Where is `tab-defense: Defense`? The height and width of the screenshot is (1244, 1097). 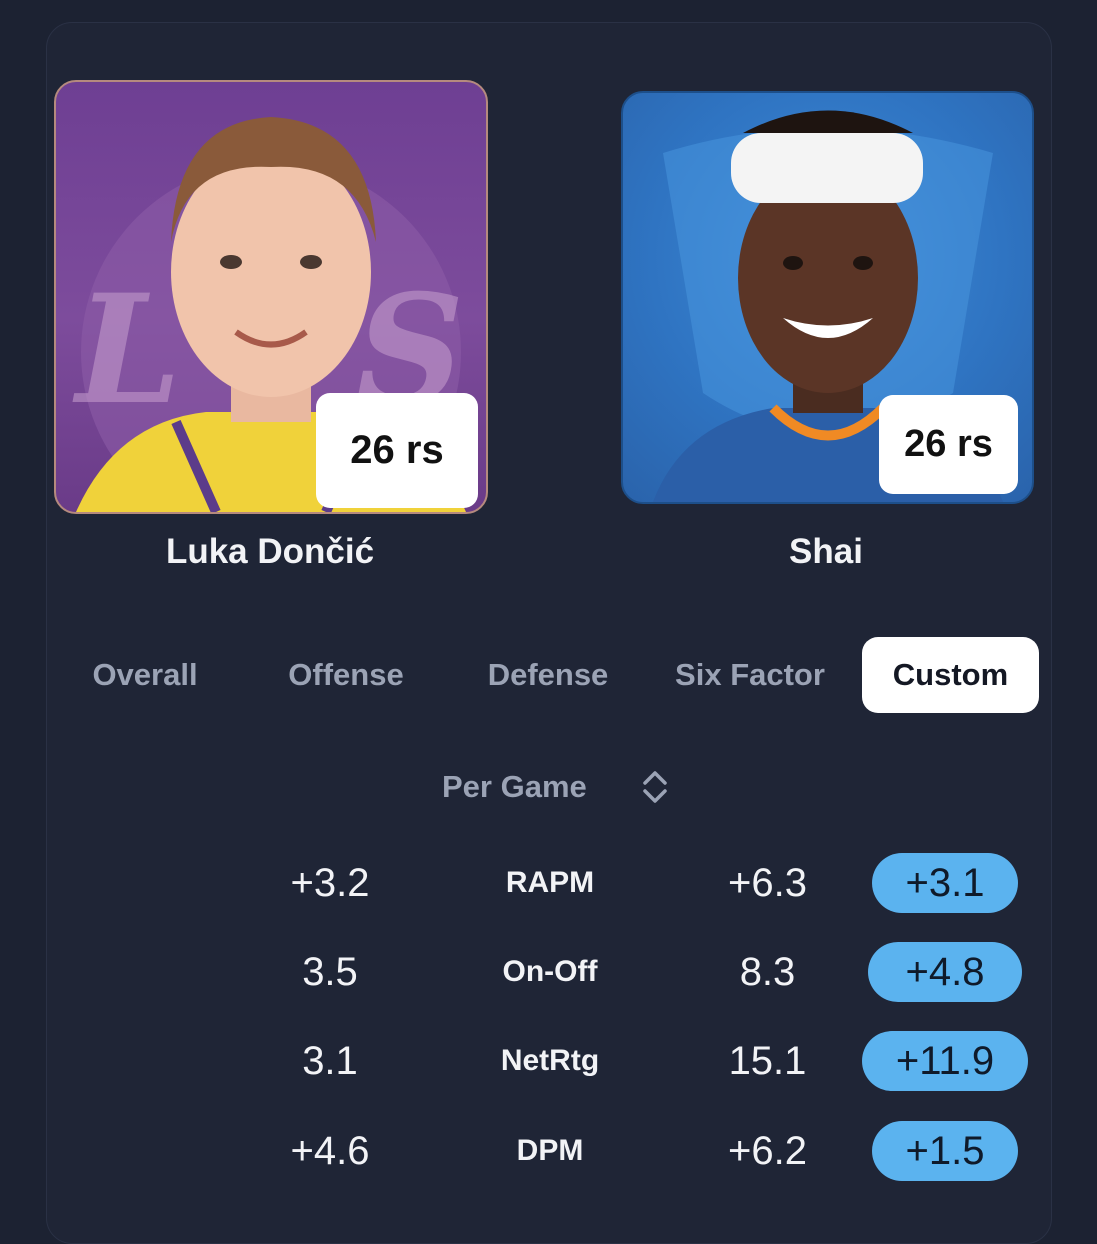
tab-defense: Defense is located at coordinates (548, 675).